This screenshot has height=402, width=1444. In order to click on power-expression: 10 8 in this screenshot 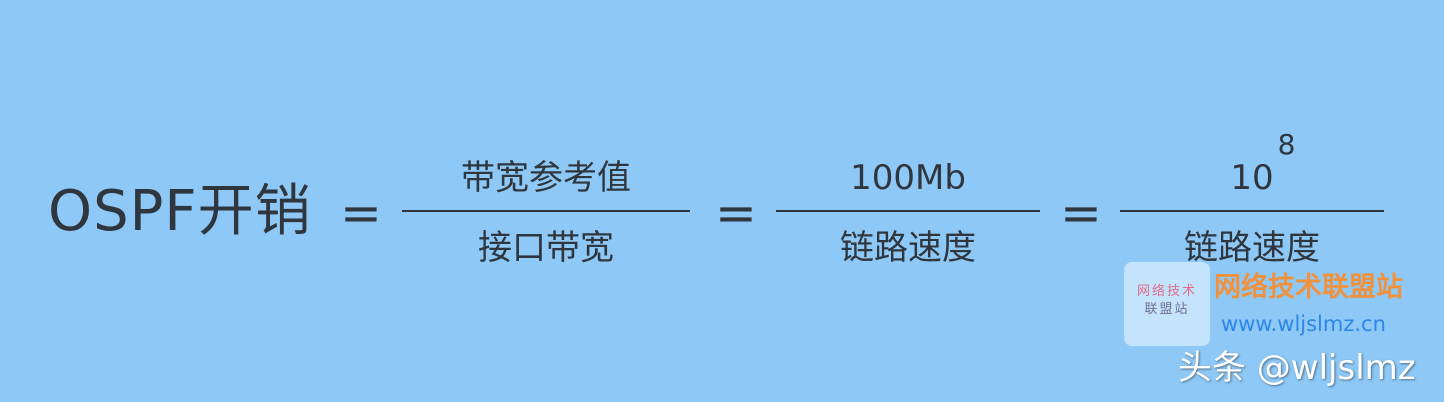, I will do `click(1262, 165)`.